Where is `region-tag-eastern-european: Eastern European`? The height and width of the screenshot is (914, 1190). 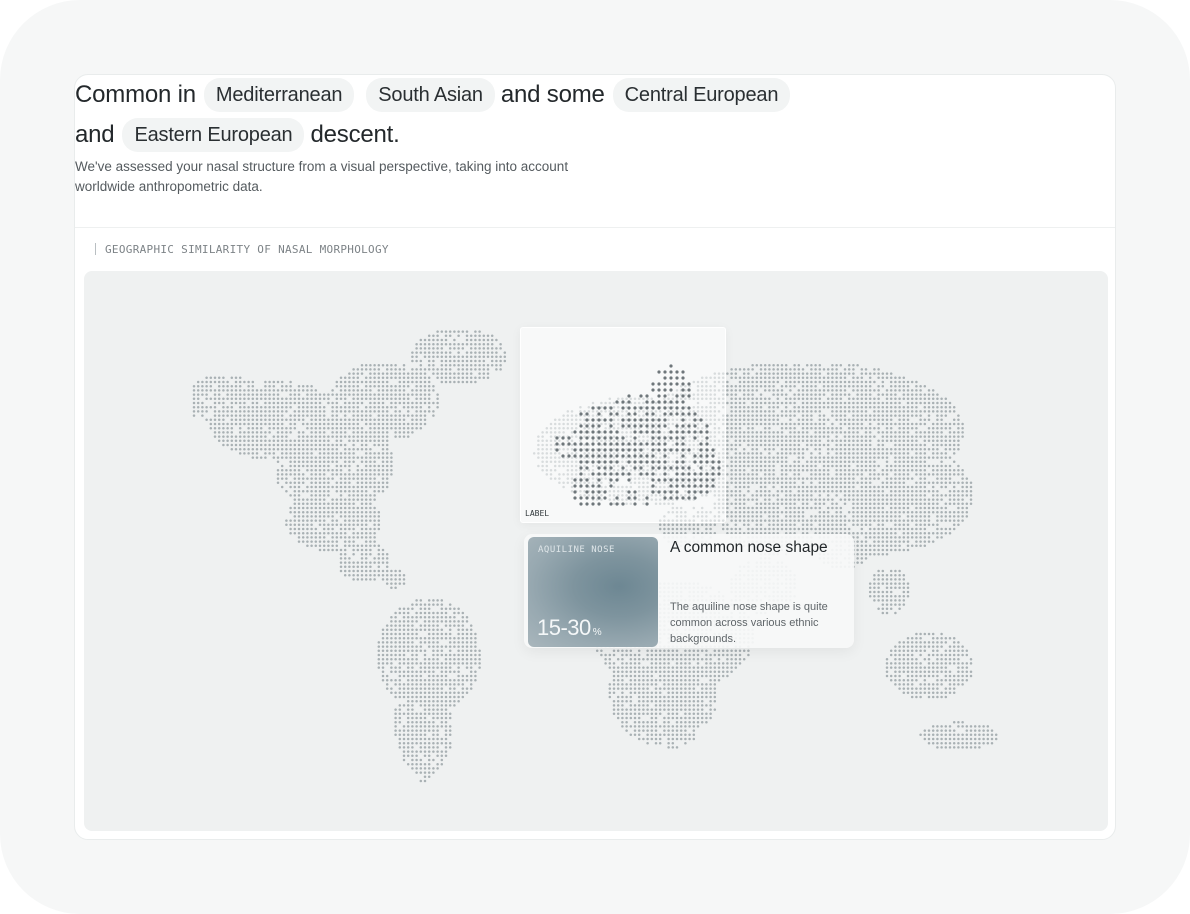
region-tag-eastern-european: Eastern European is located at coordinates (213, 135).